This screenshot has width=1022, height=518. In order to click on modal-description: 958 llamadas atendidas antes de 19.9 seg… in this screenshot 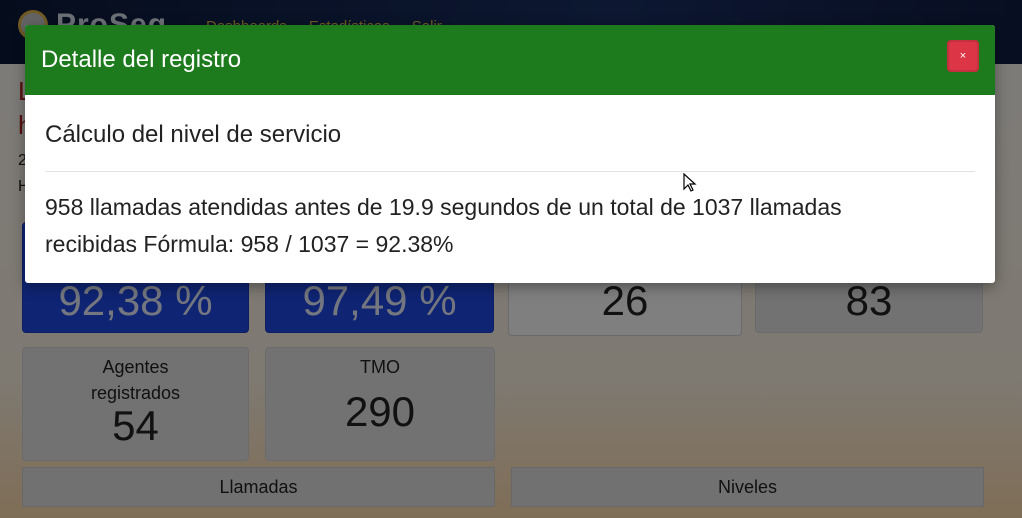, I will do `click(510, 226)`.